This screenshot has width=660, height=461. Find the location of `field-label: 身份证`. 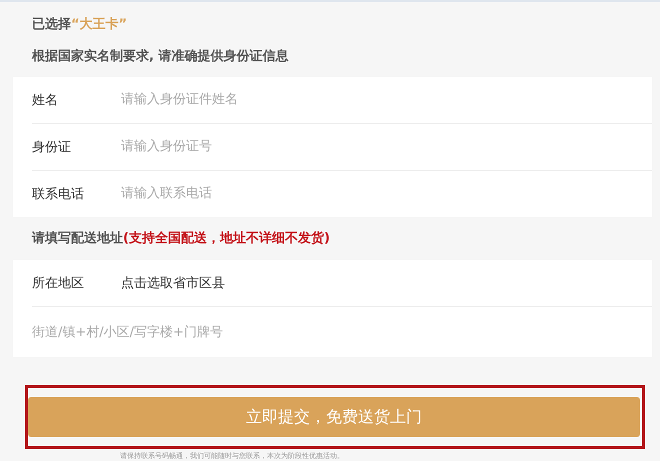

field-label: 身份证 is located at coordinates (52, 147).